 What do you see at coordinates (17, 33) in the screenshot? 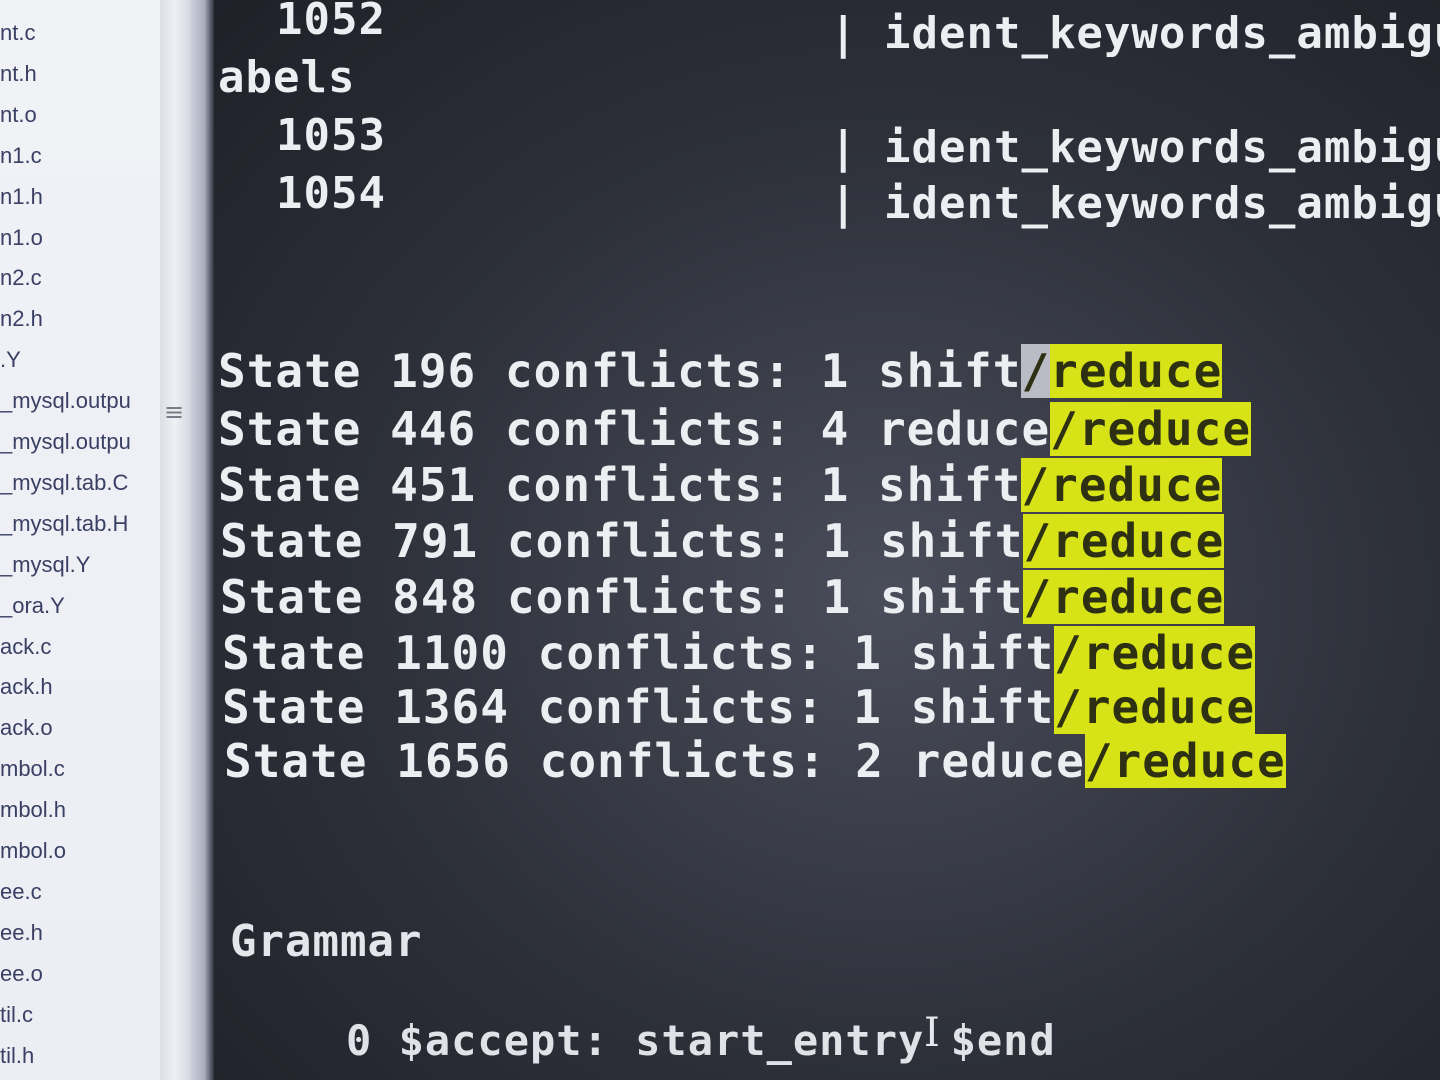
I see `file-list-item: nt.c` at bounding box center [17, 33].